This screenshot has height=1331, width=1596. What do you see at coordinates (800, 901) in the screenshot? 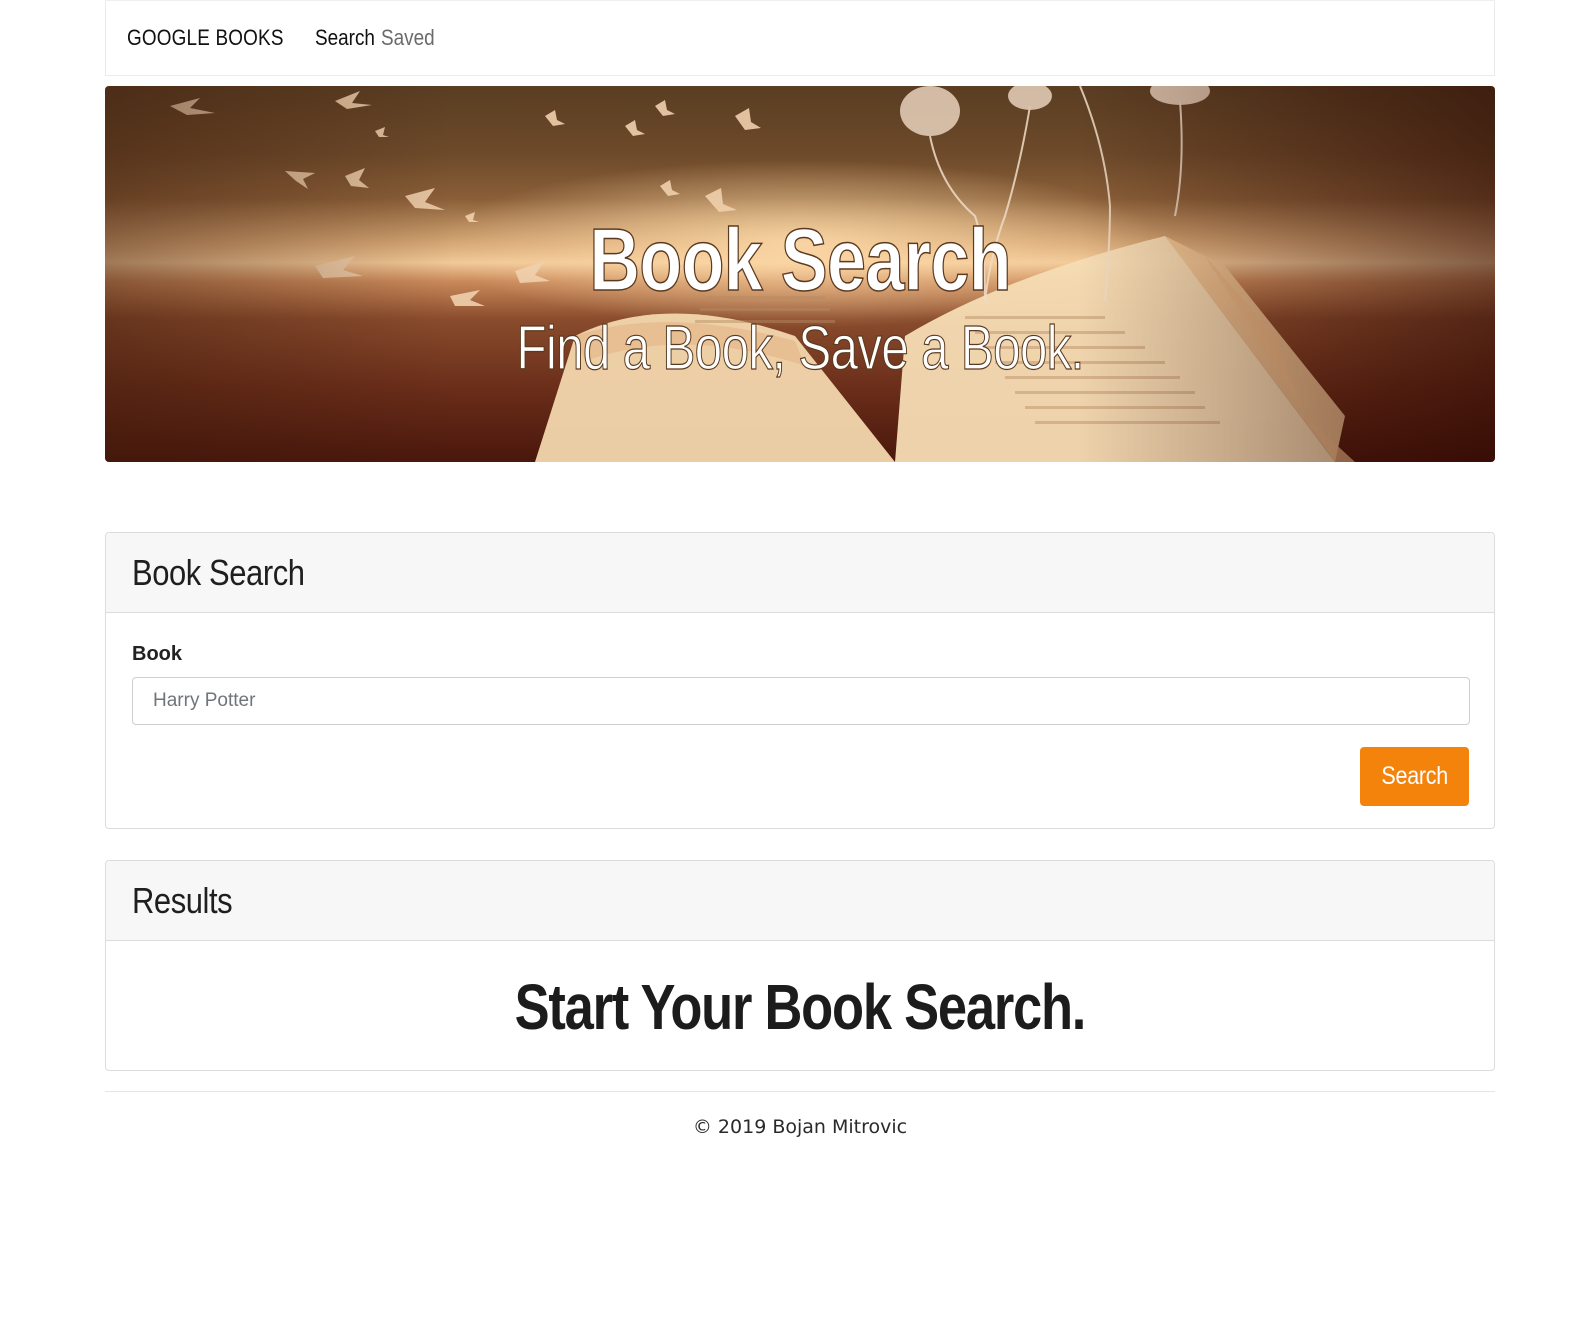
I see `results-card-header: Results` at bounding box center [800, 901].